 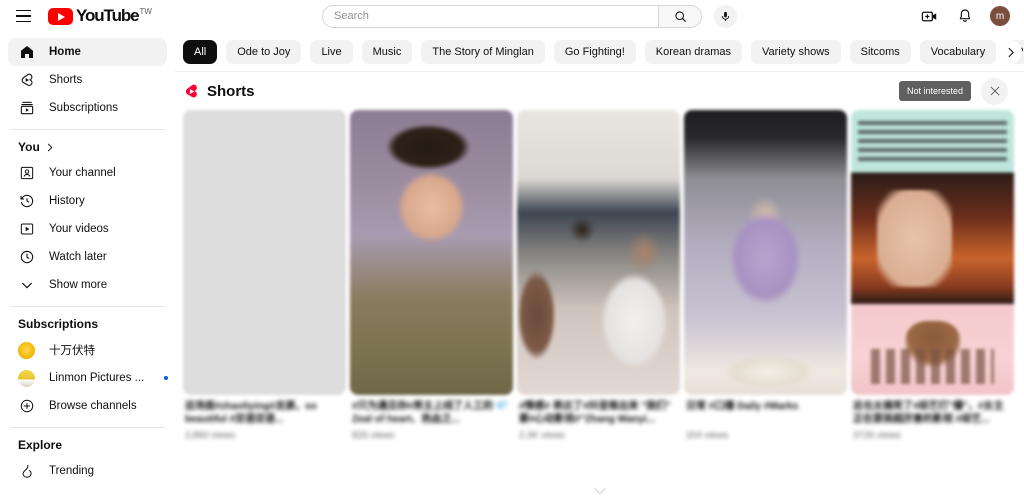 I want to click on sidebar-item-your-channel: Your channel, so click(x=87, y=173).